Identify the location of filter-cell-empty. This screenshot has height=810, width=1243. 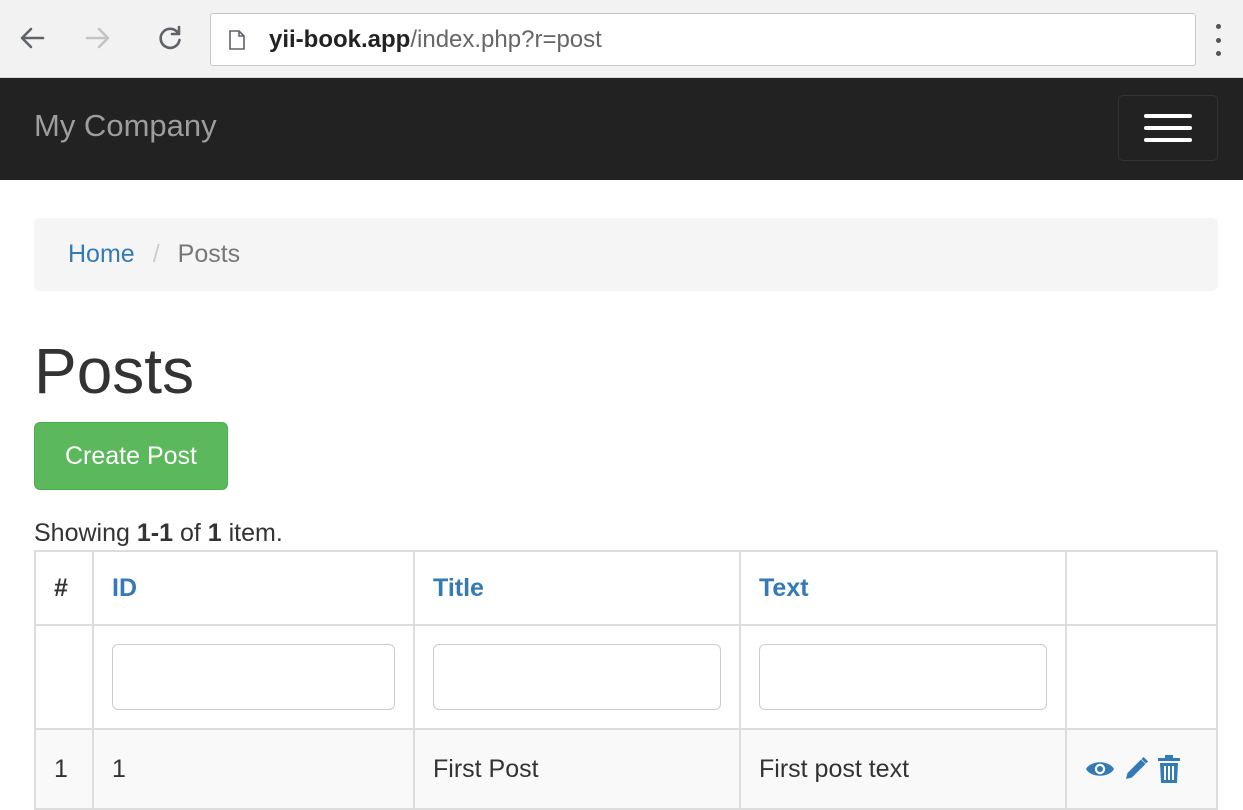
(64, 677).